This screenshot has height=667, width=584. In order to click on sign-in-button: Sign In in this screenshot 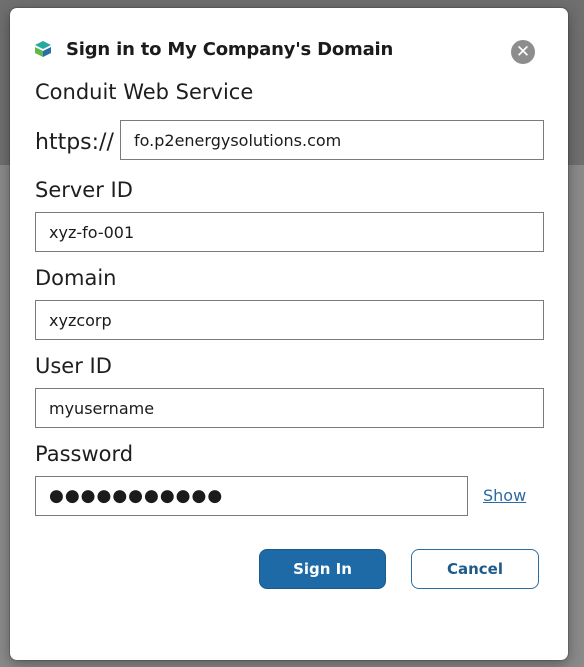, I will do `click(322, 569)`.